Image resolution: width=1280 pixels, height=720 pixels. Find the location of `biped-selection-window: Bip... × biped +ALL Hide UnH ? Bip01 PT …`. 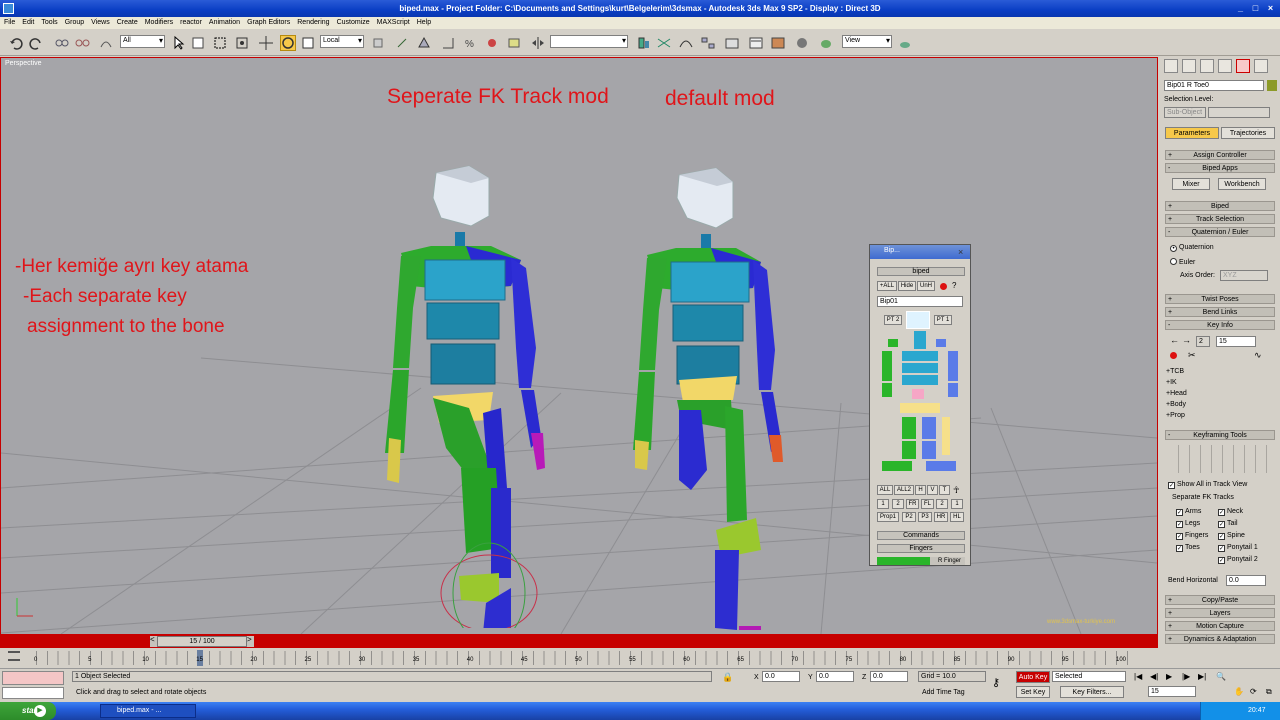

biped-selection-window: Bip... × biped +ALL Hide UnH ? Bip01 PT … is located at coordinates (920, 405).